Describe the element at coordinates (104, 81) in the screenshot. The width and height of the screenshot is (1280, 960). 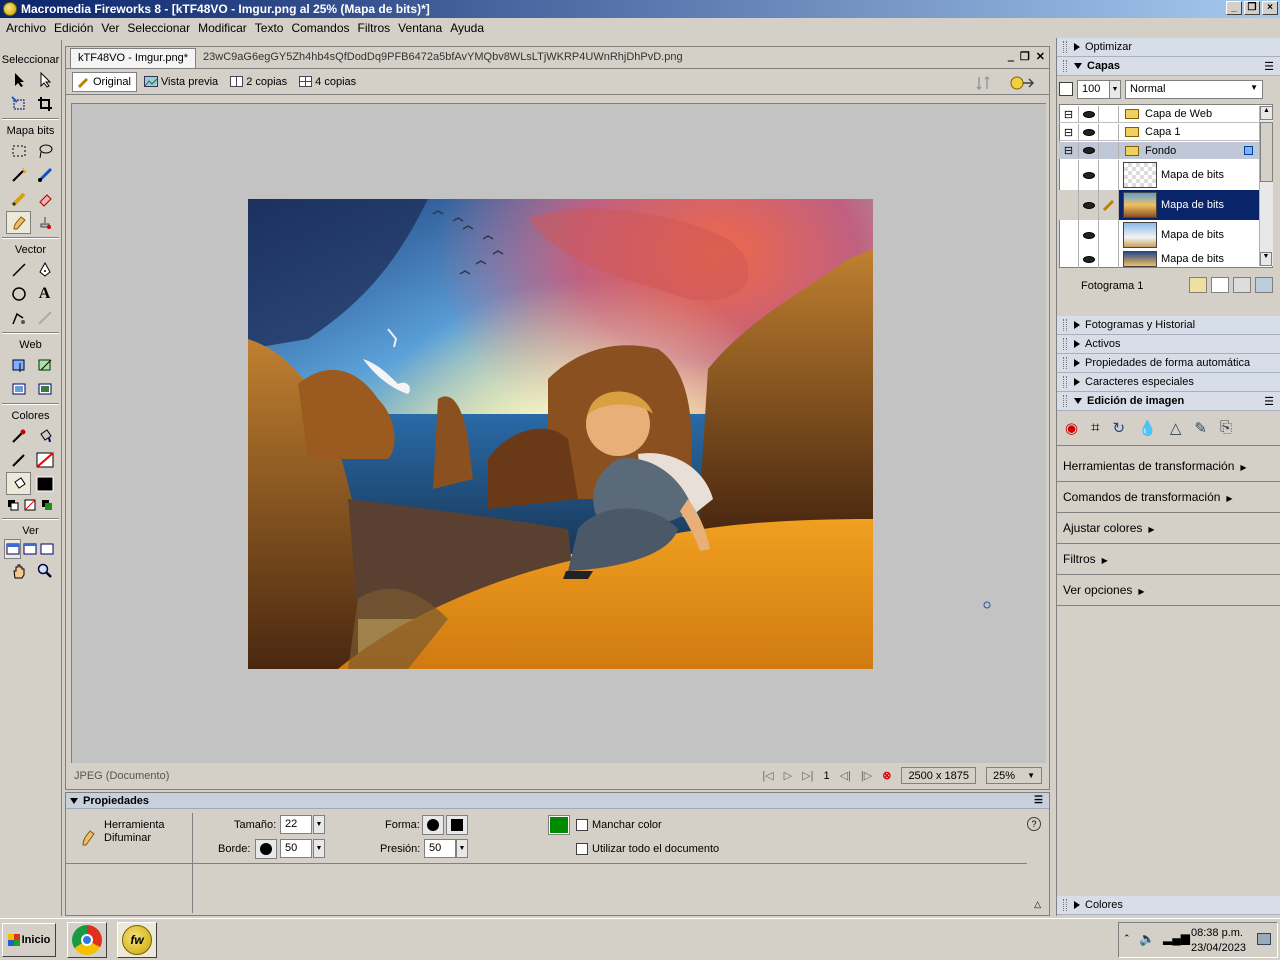
I see `view-original-button: Original` at that location.